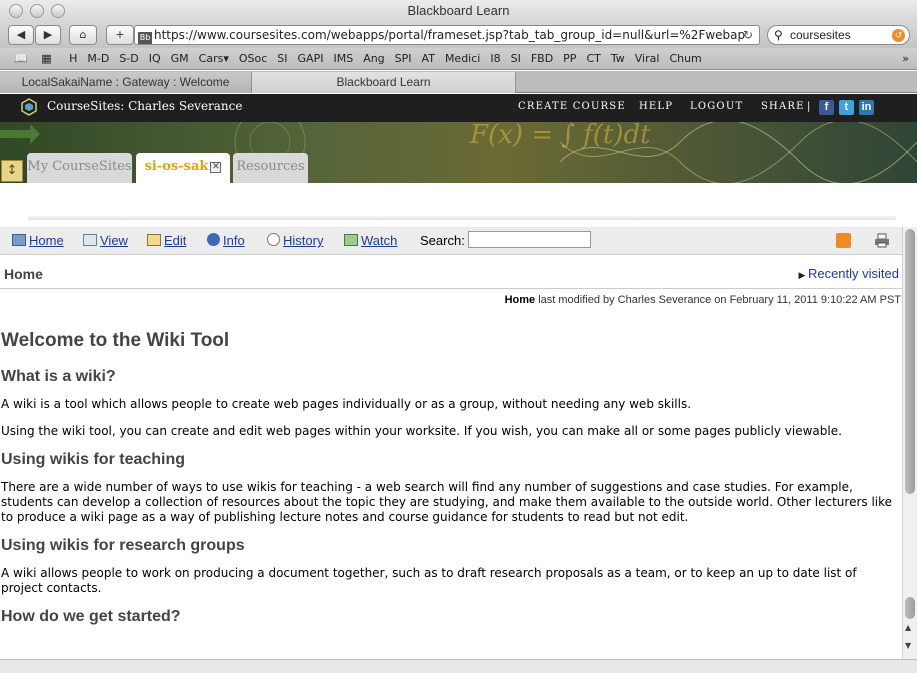  Describe the element at coordinates (58, 11) in the screenshot. I see `zoom-window-button` at that location.